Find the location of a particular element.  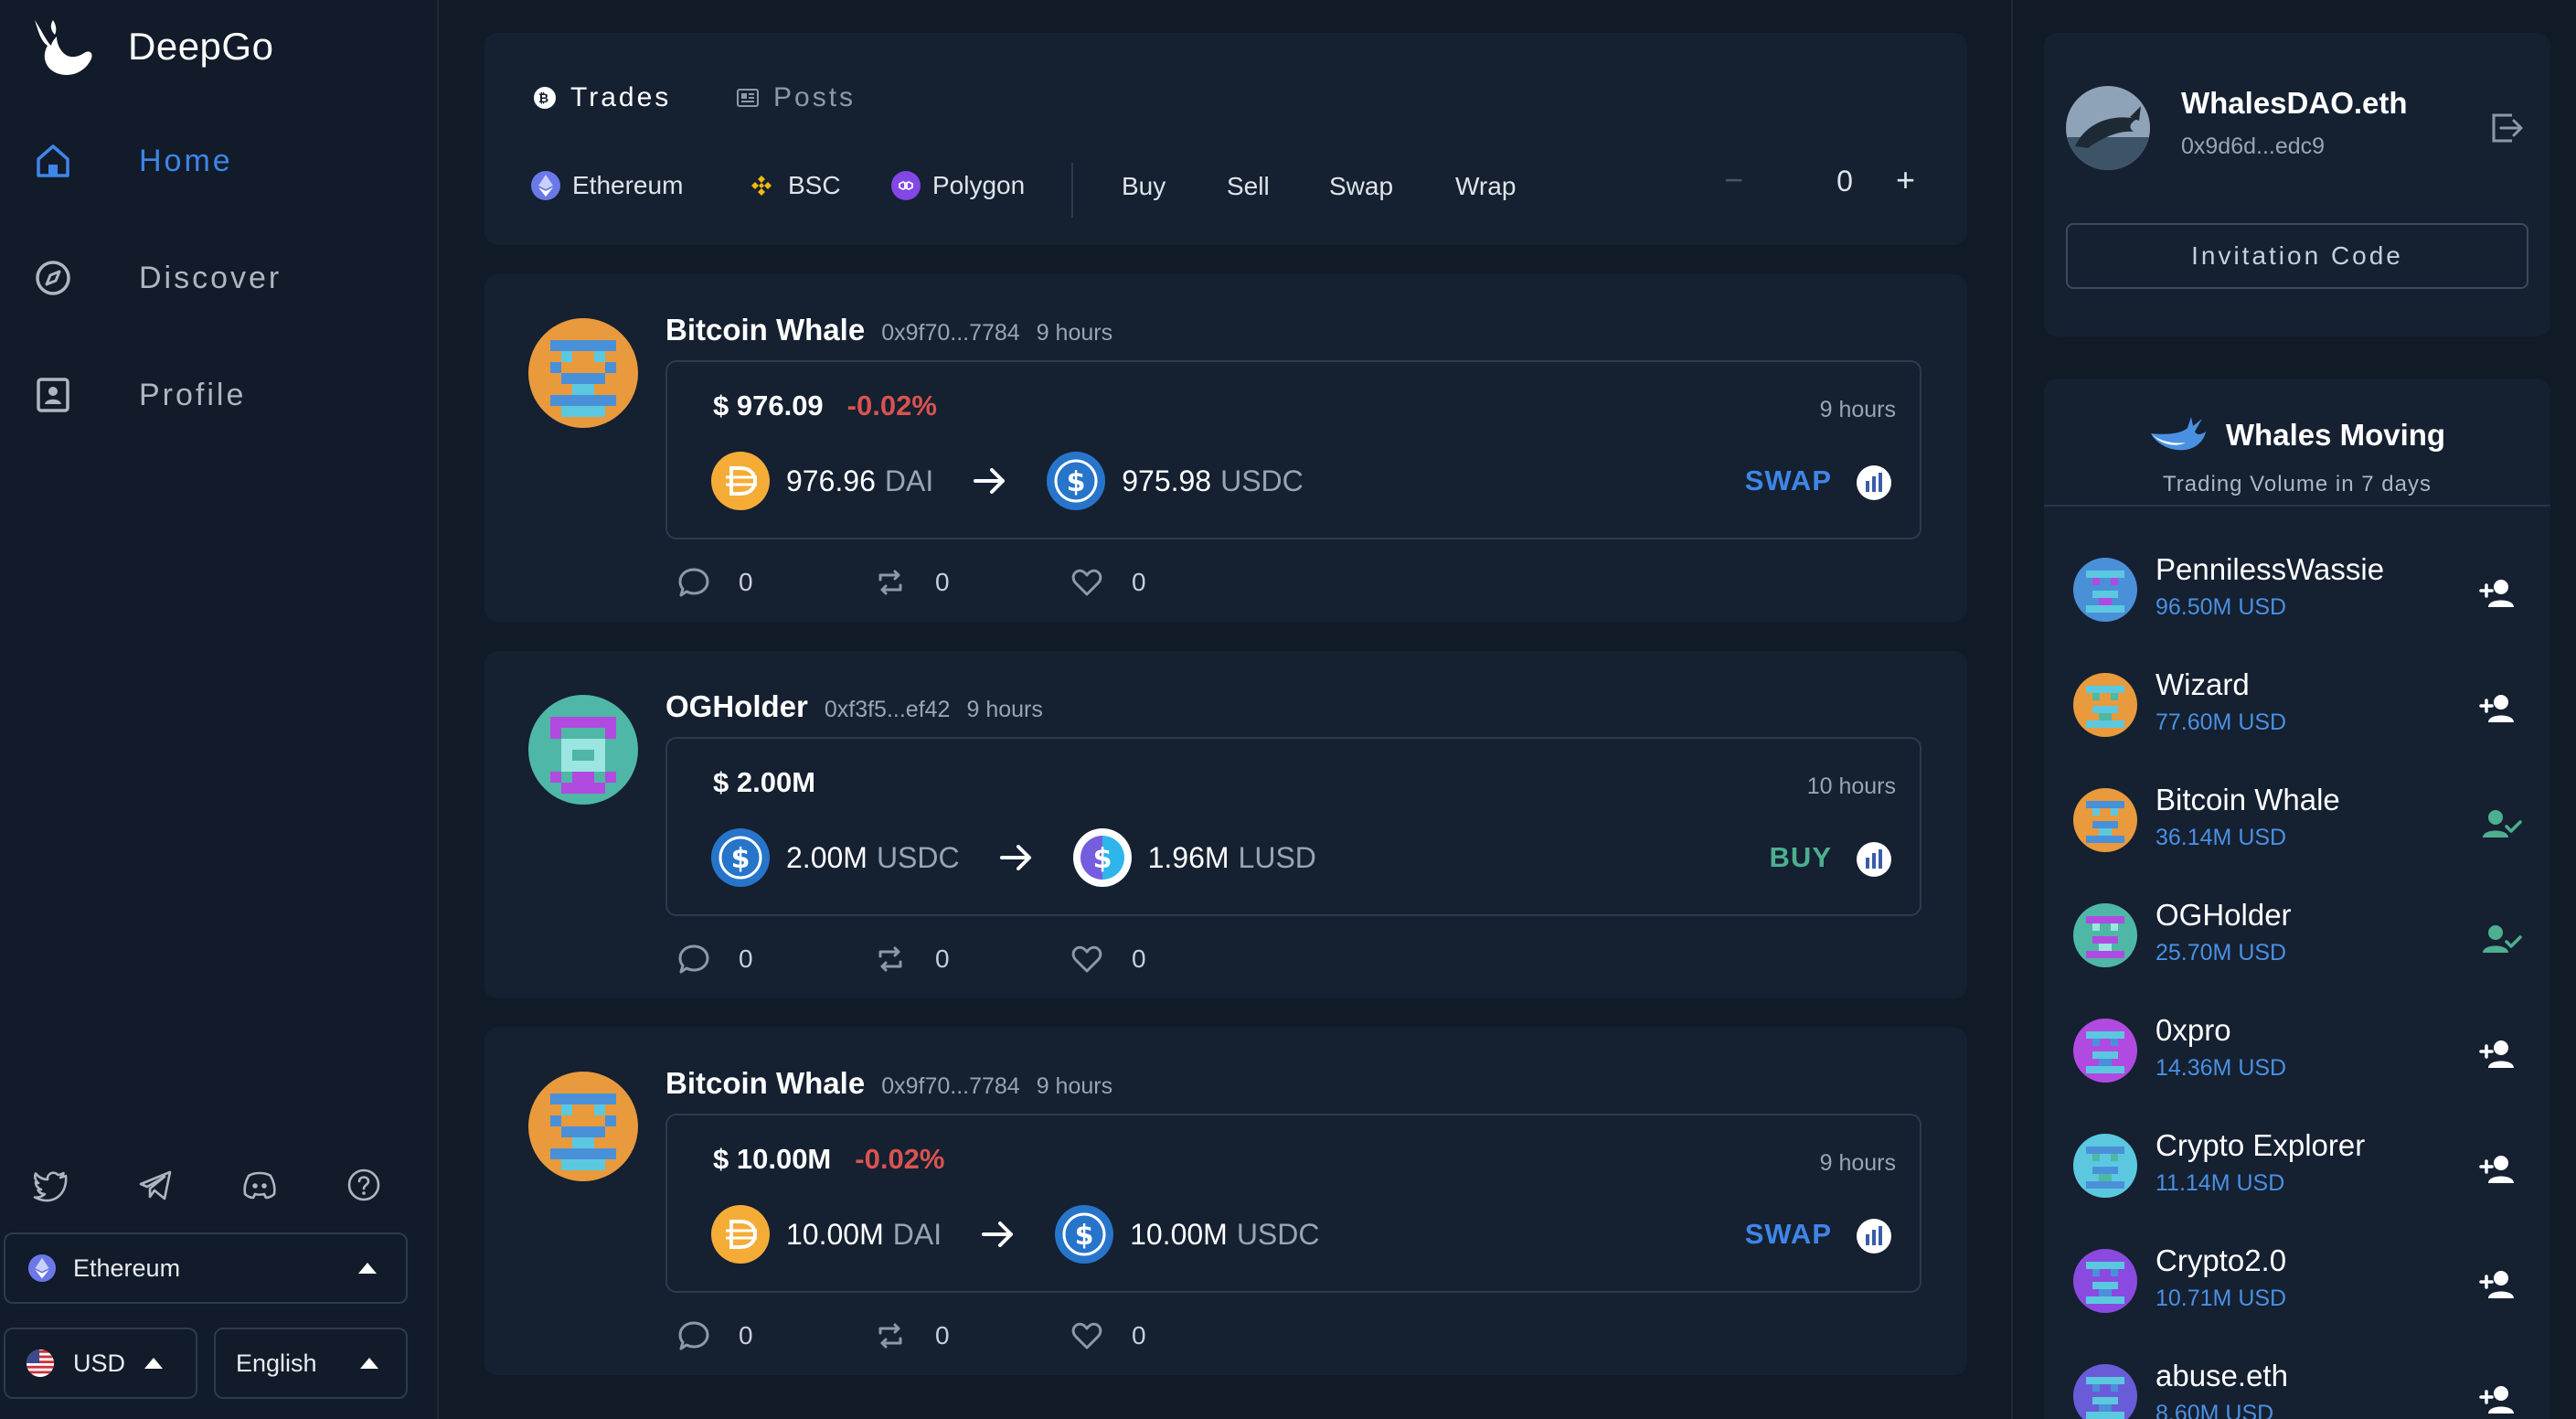

whale-list-item: Wizard 77.60M USD is located at coordinates (2297, 699).